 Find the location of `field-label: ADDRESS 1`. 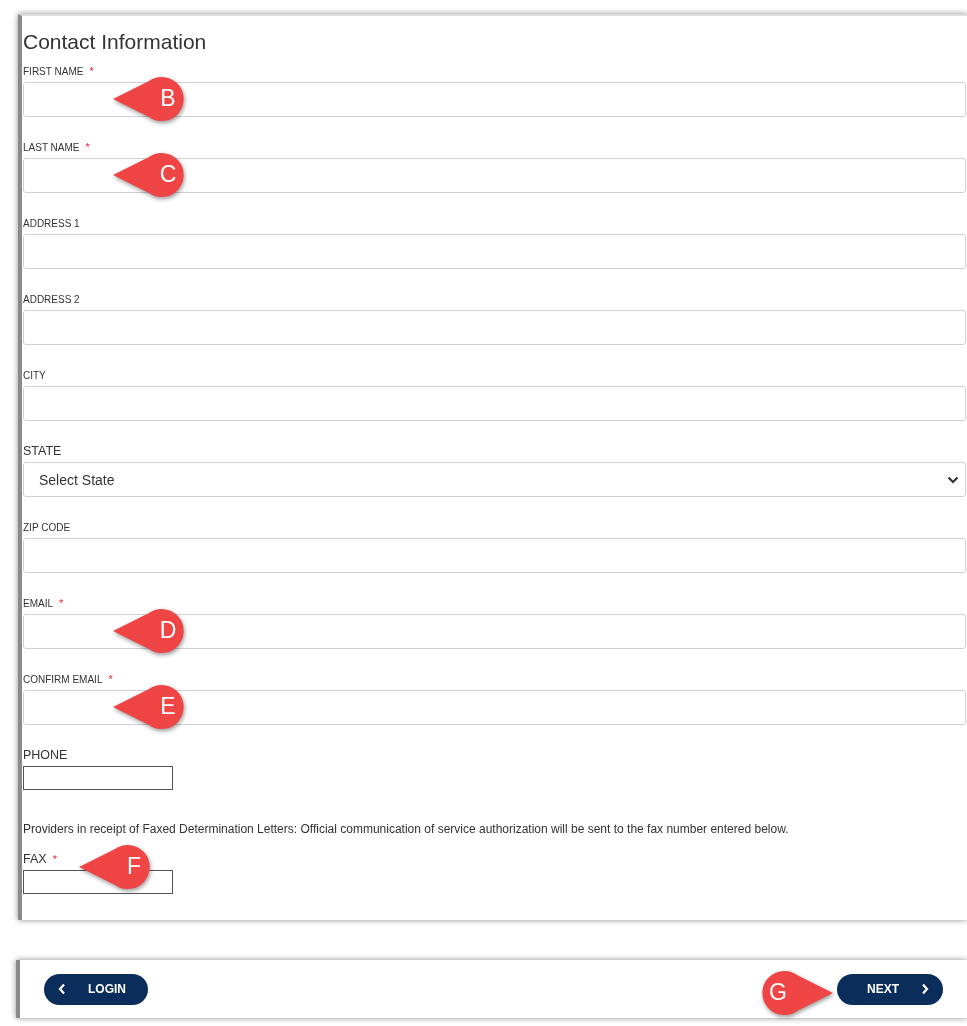

field-label: ADDRESS 1 is located at coordinates (51, 223).